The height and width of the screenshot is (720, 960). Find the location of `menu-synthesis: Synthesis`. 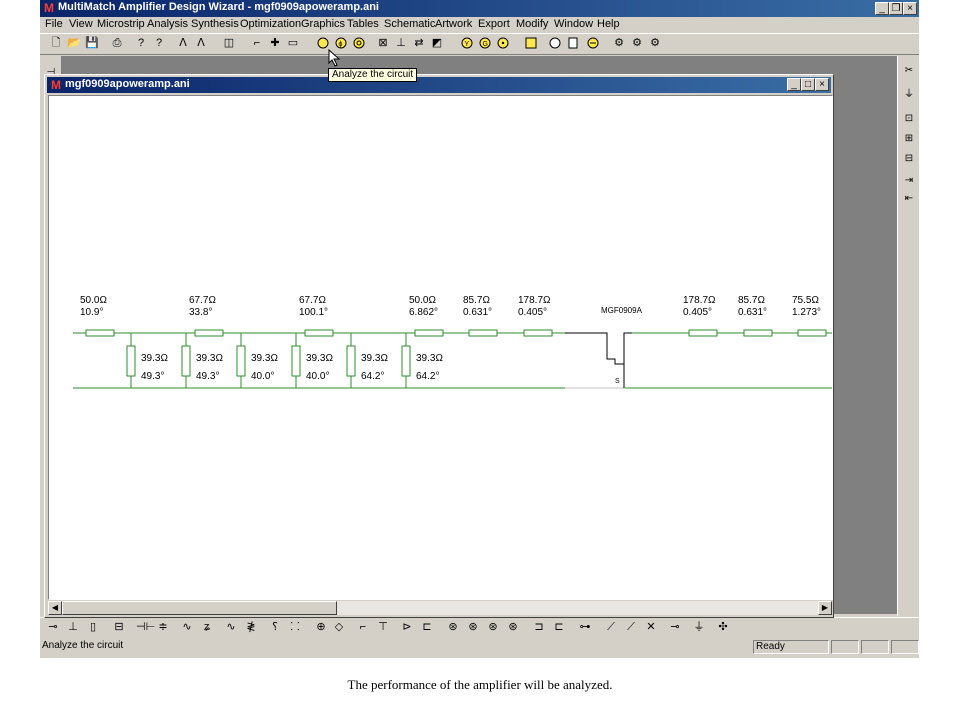

menu-synthesis: Synthesis is located at coordinates (215, 24).